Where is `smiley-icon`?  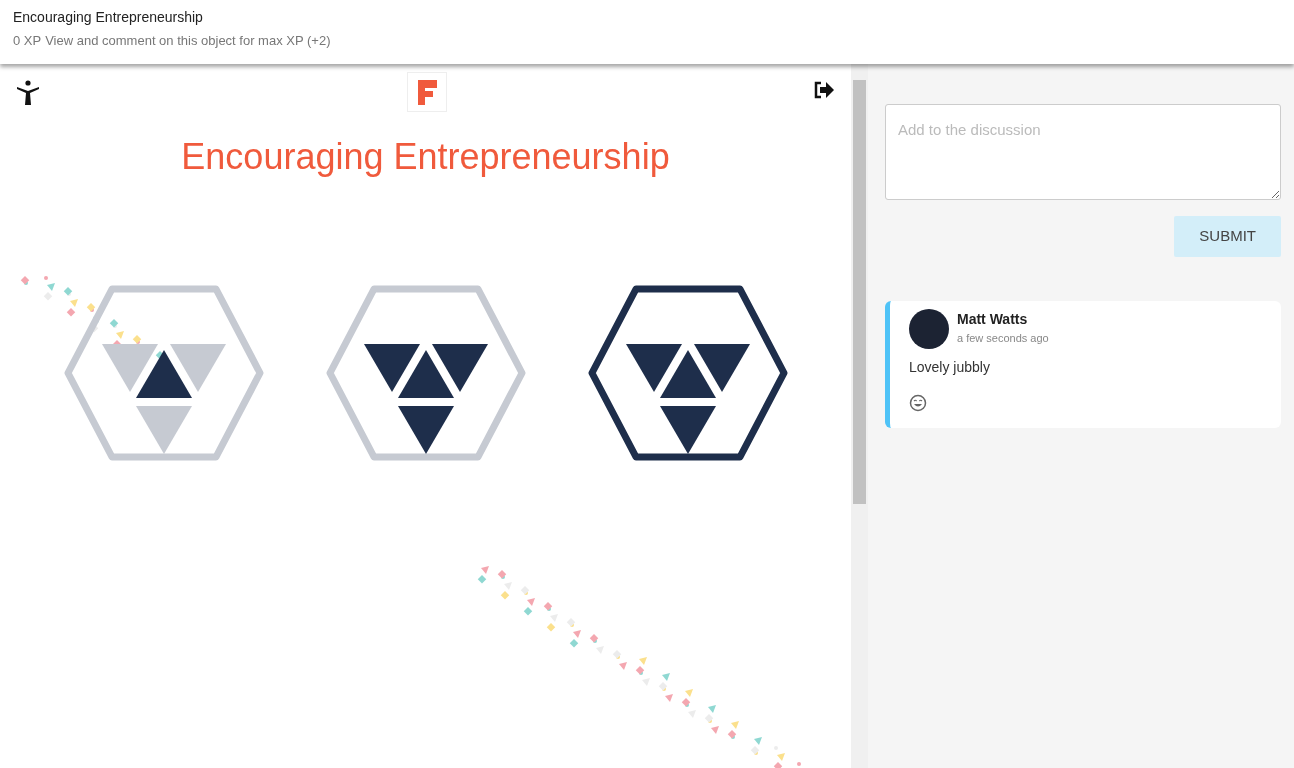 smiley-icon is located at coordinates (918, 402).